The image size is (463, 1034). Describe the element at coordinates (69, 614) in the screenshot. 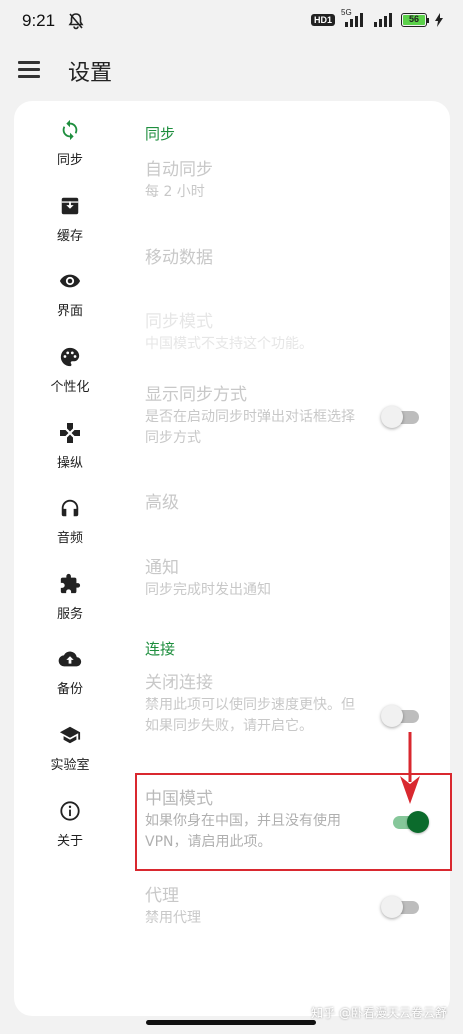

I see `sidebar-item-label: 服务` at that location.